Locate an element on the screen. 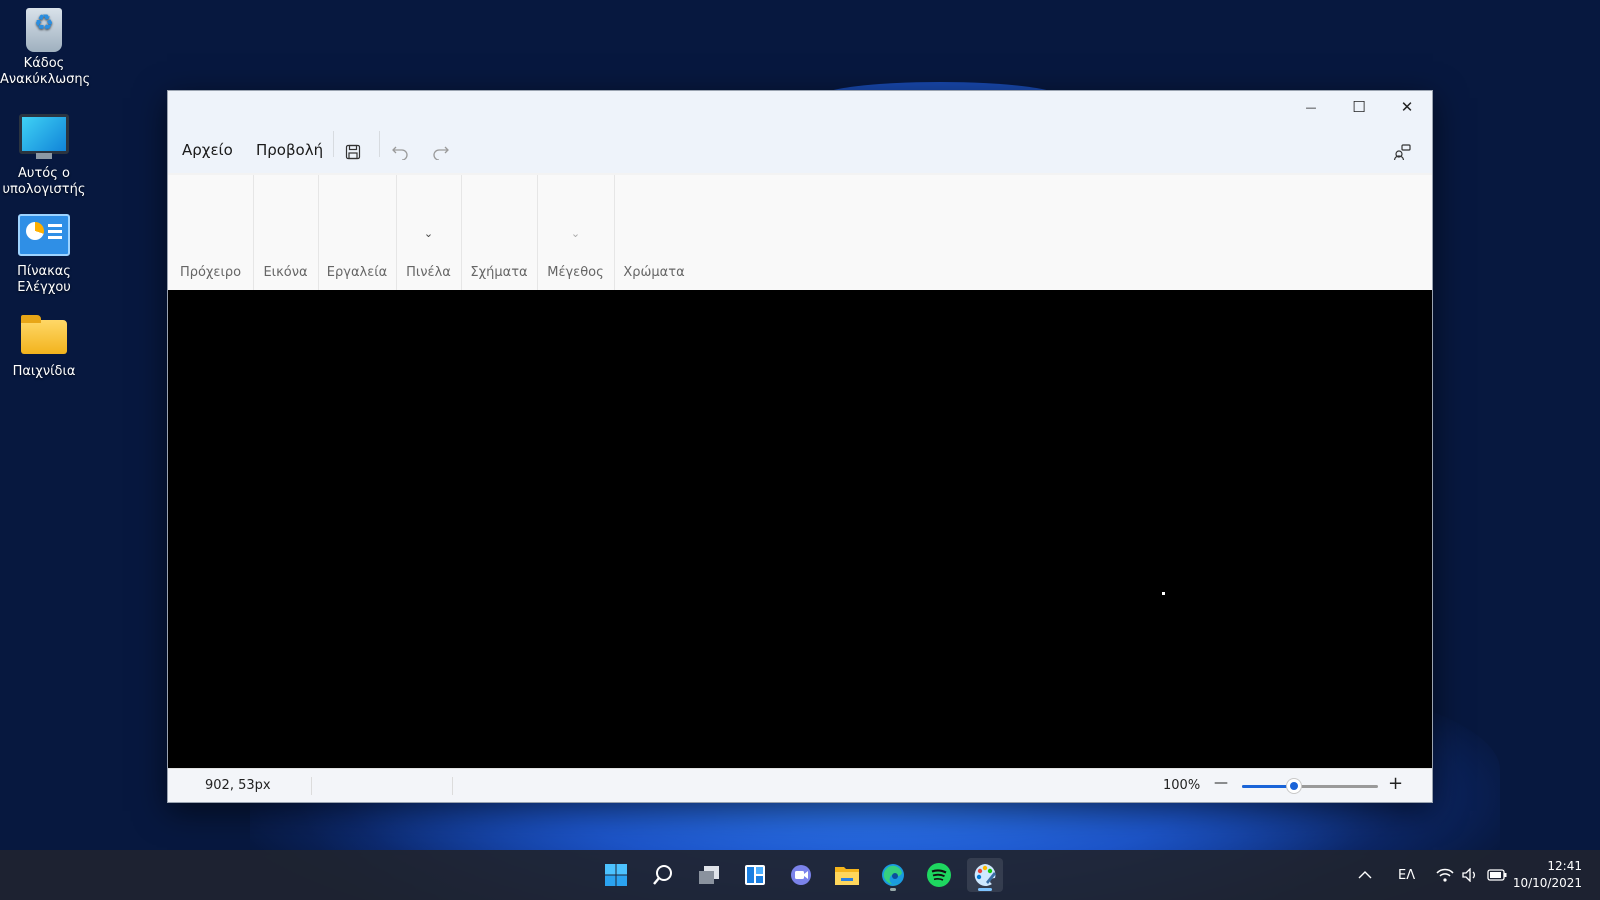 The height and width of the screenshot is (900, 1600). ribbon-group-clipboard: Πρόχειρο is located at coordinates (211, 232).